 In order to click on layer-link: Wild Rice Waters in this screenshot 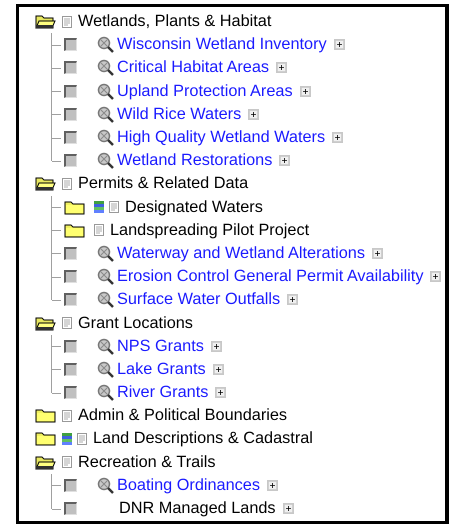, I will do `click(179, 114)`.